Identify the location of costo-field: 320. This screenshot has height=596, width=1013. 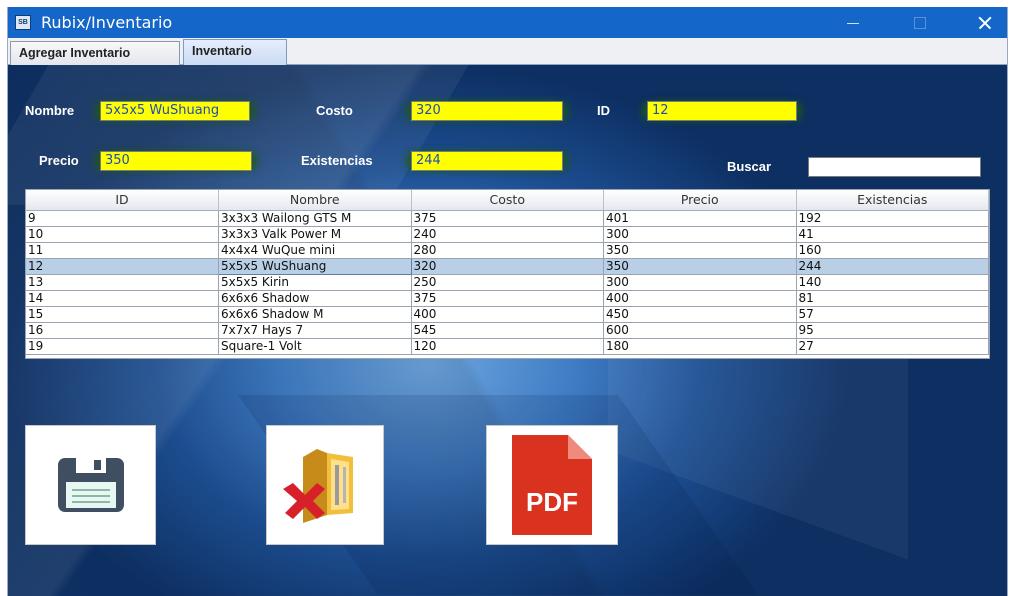
(487, 111).